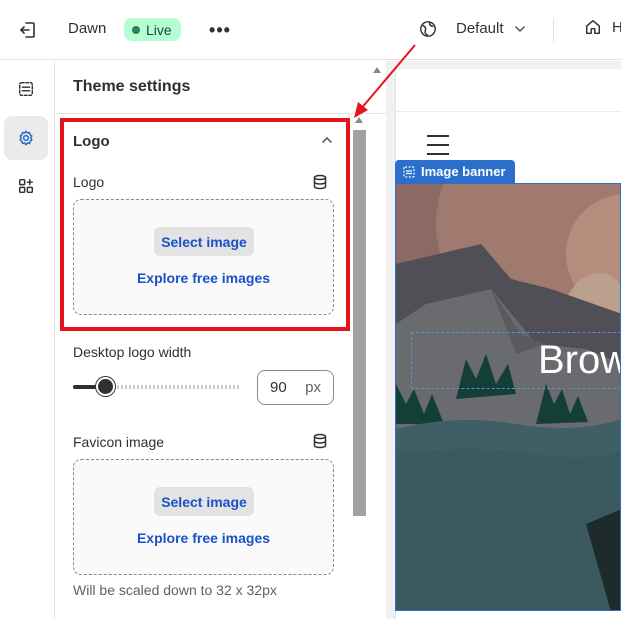 Image resolution: width=621 pixels, height=619 pixels. Describe the element at coordinates (159, 29) in the screenshot. I see `live-badge-label: Live` at that location.